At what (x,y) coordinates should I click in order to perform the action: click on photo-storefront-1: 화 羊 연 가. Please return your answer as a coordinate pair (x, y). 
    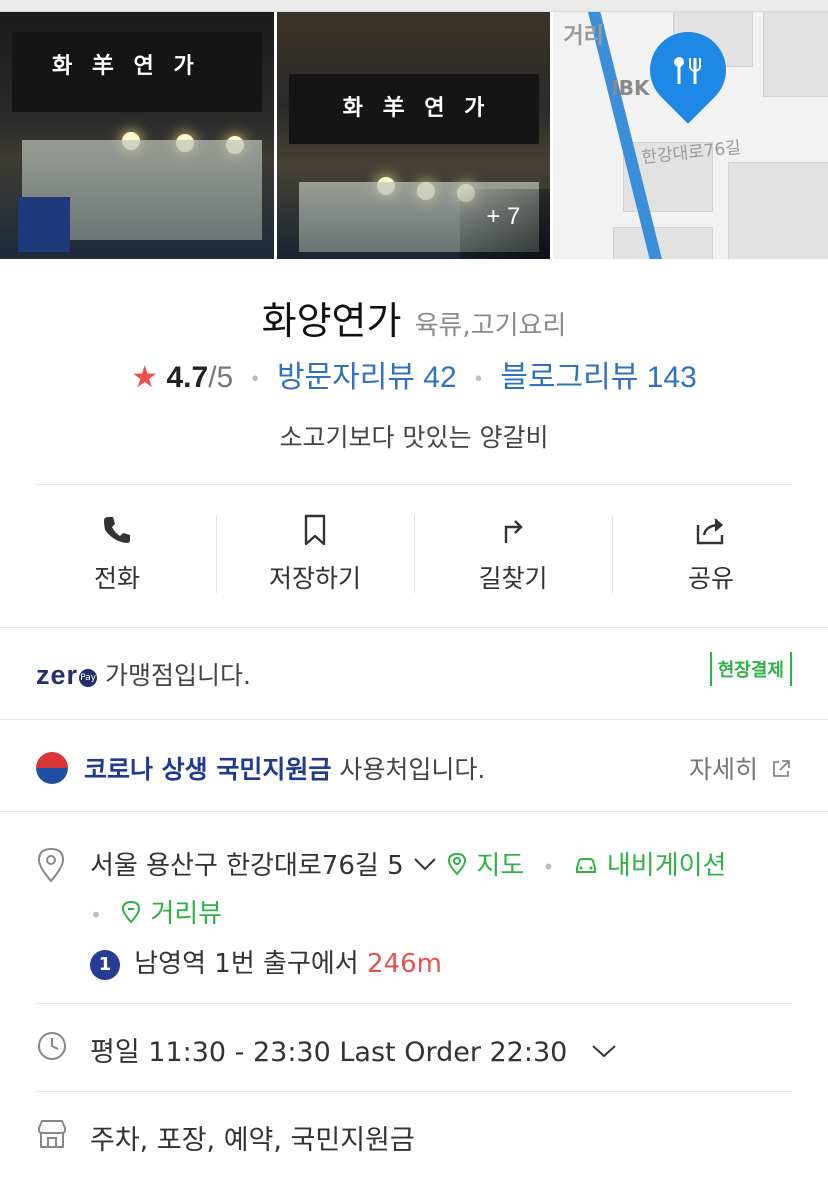
    Looking at the image, I should click on (137, 135).